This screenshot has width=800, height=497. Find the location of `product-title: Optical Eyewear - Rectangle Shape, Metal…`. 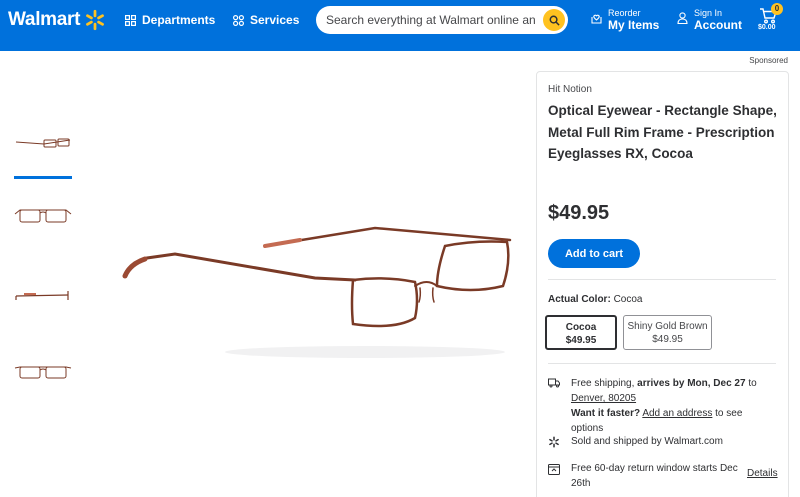

product-title: Optical Eyewear - Rectangle Shape, Metal… is located at coordinates (662, 132).